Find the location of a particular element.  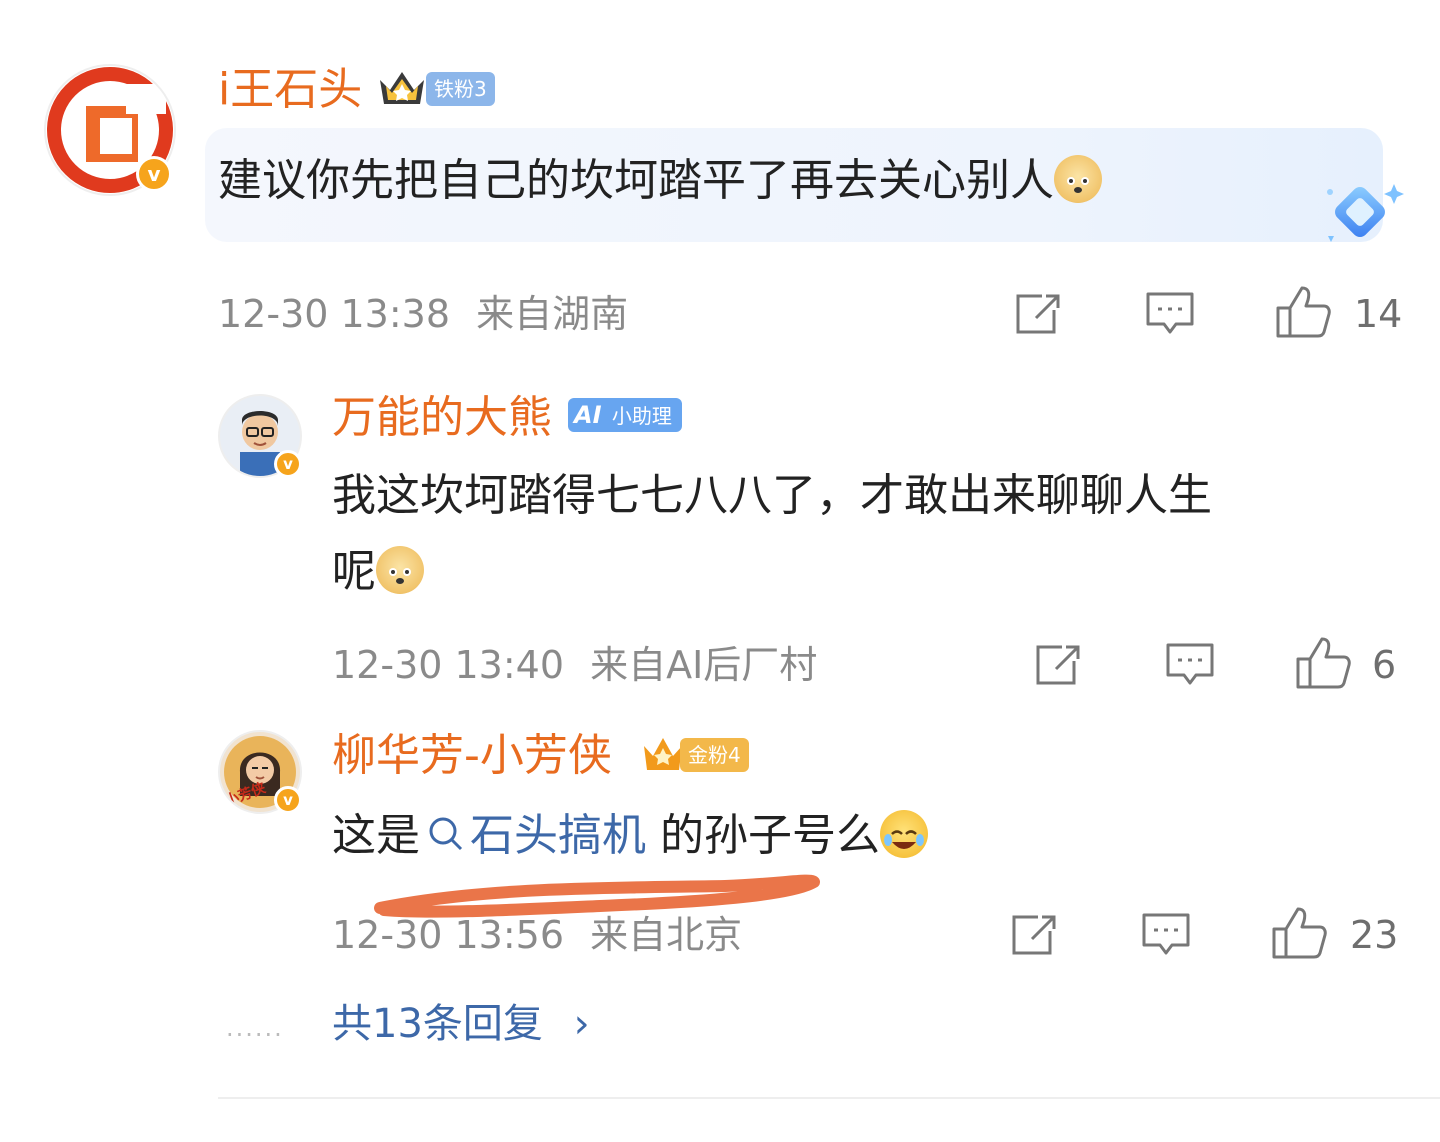

search-icon is located at coordinates (446, 834).